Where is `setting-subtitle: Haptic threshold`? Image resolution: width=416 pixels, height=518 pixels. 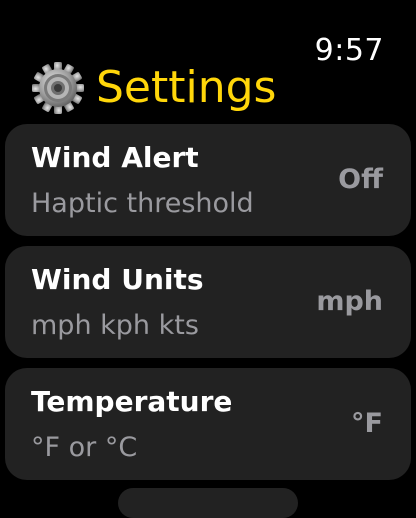 setting-subtitle: Haptic threshold is located at coordinates (142, 203).